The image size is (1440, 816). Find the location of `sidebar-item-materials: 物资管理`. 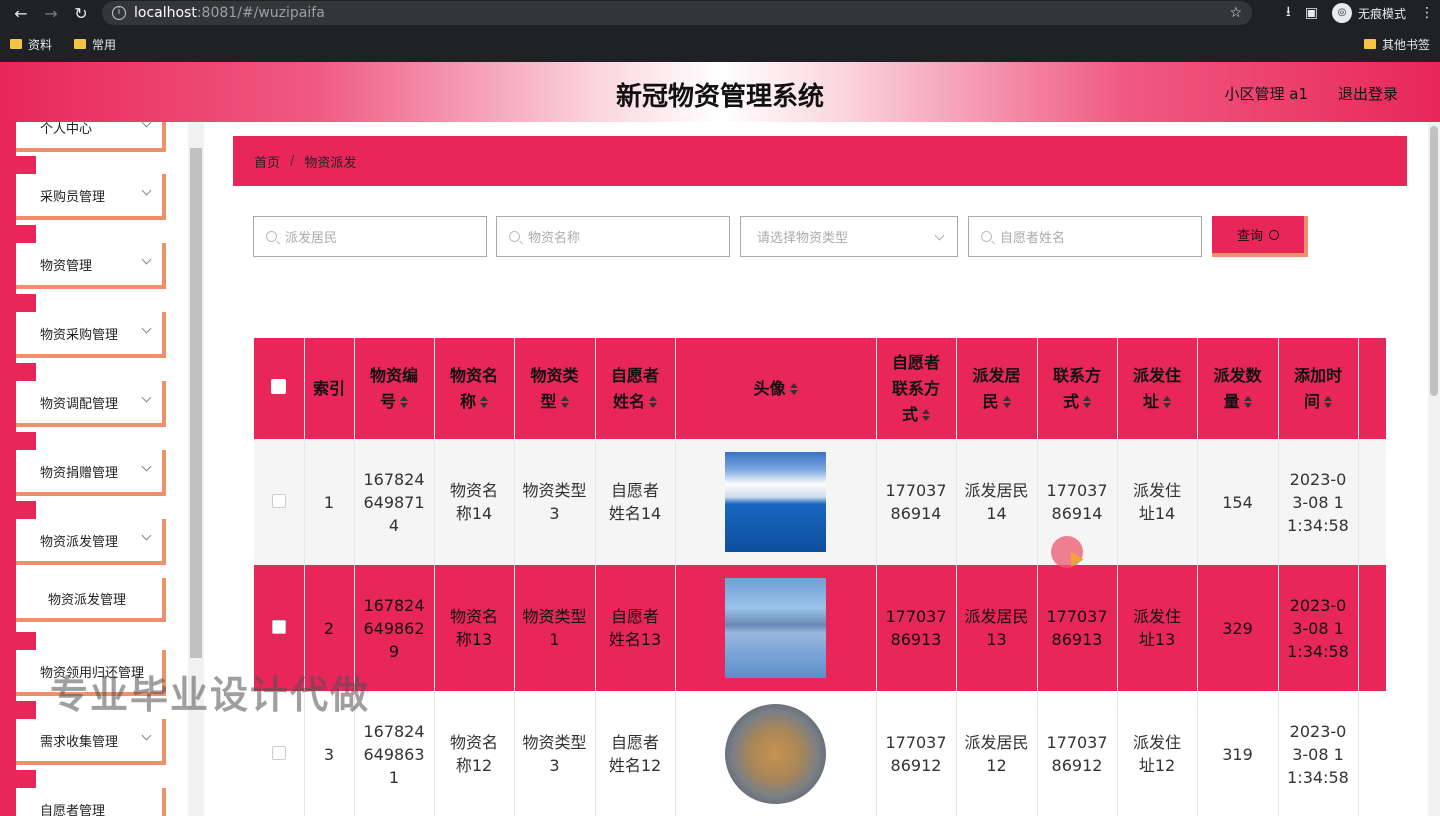

sidebar-item-materials: 物资管理 is located at coordinates (91, 266).